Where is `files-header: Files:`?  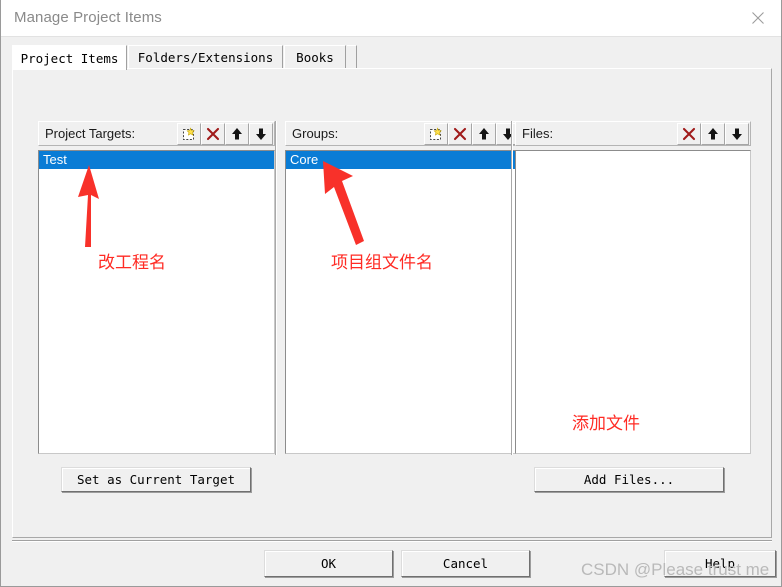 files-header: Files: is located at coordinates (633, 133).